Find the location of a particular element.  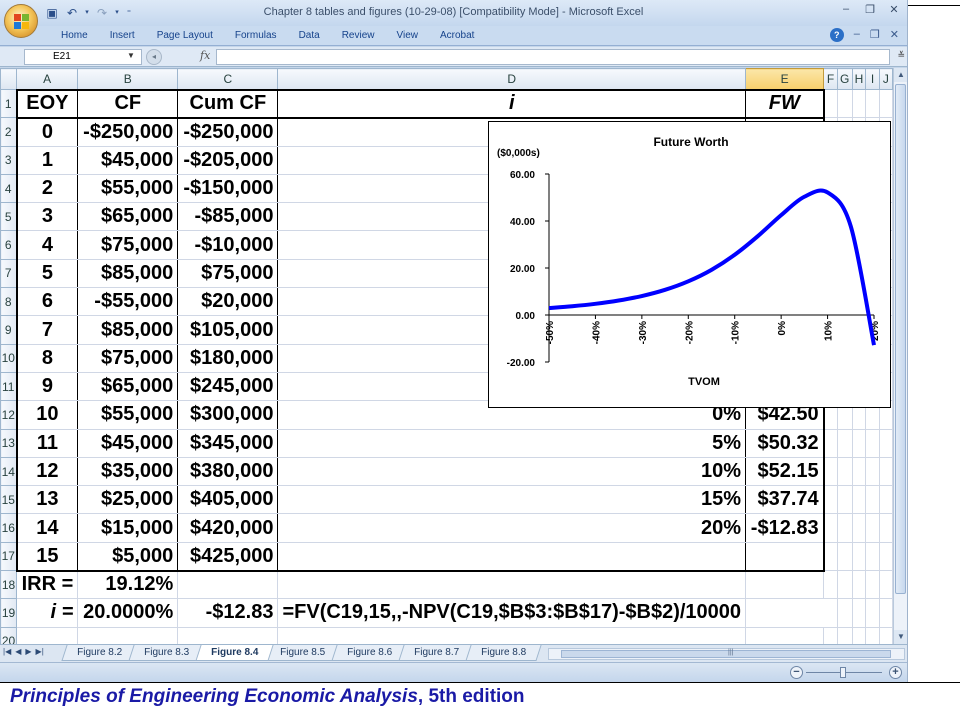

formula-input is located at coordinates (553, 57).